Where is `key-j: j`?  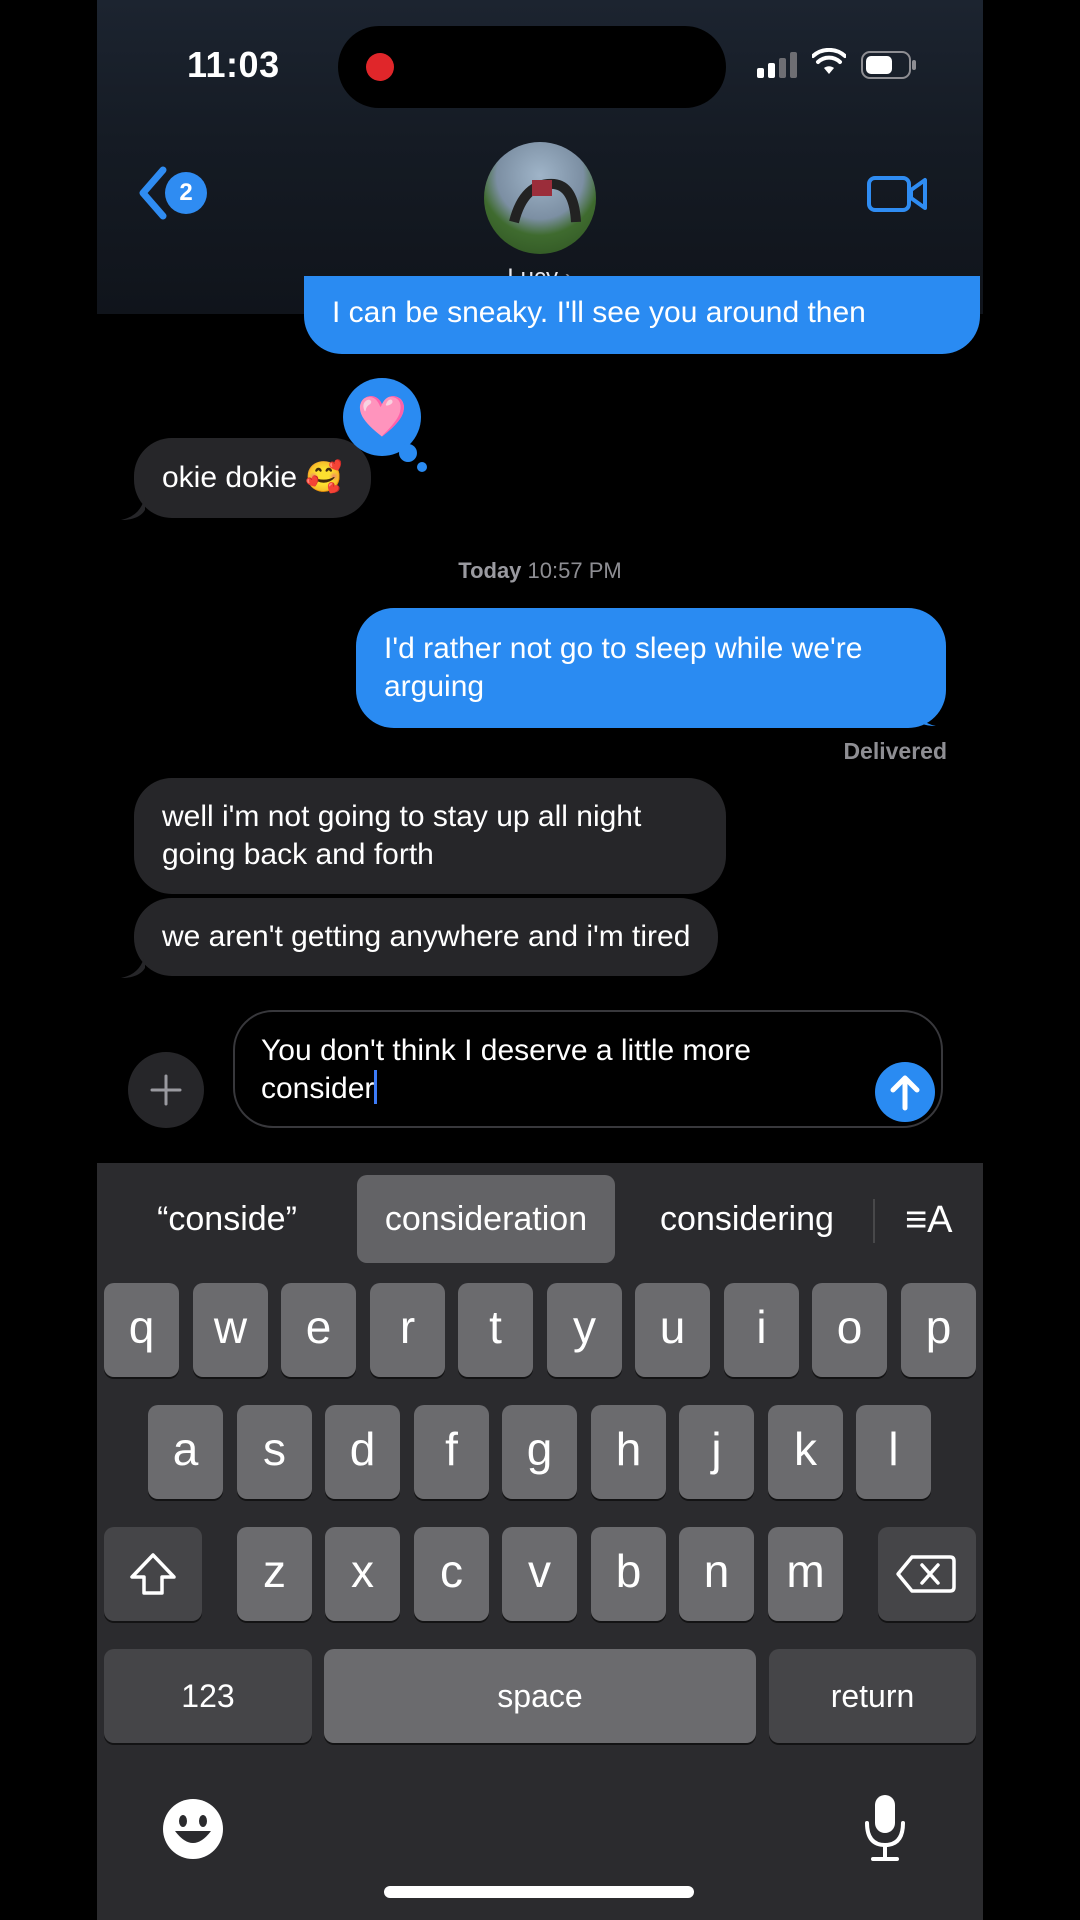
key-j: j is located at coordinates (716, 1452).